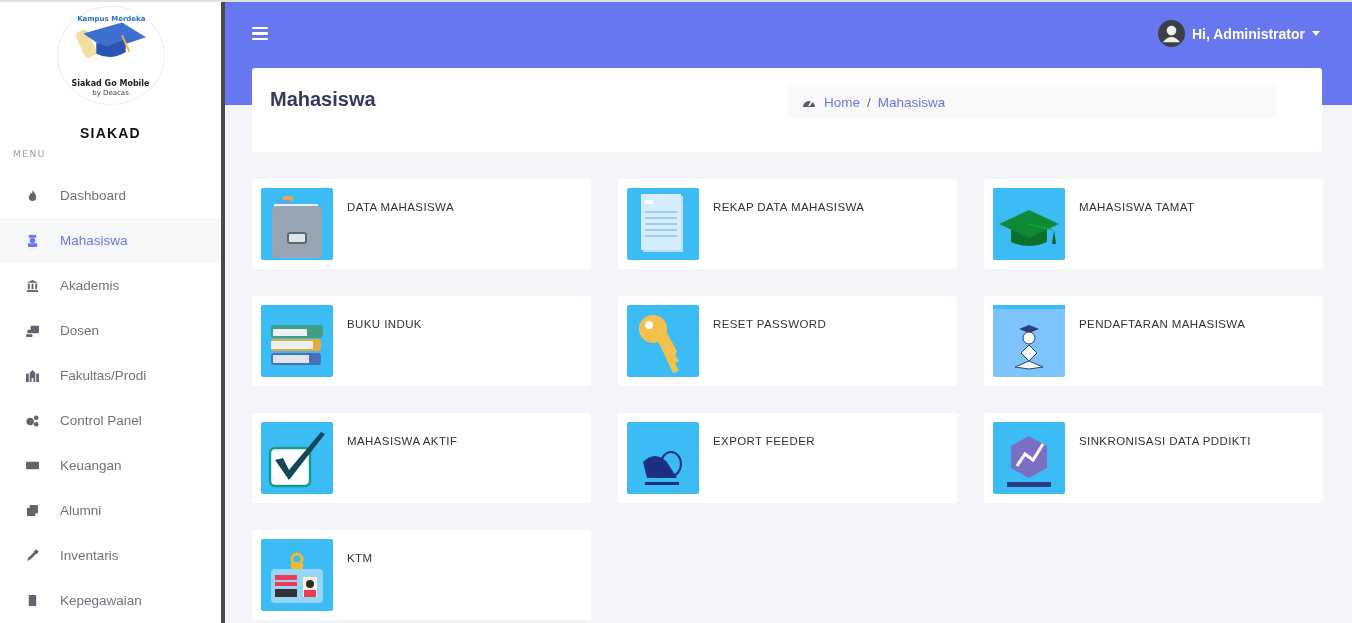 This screenshot has width=1352, height=623. What do you see at coordinates (421, 575) in the screenshot?
I see `menu-tile: KTM` at bounding box center [421, 575].